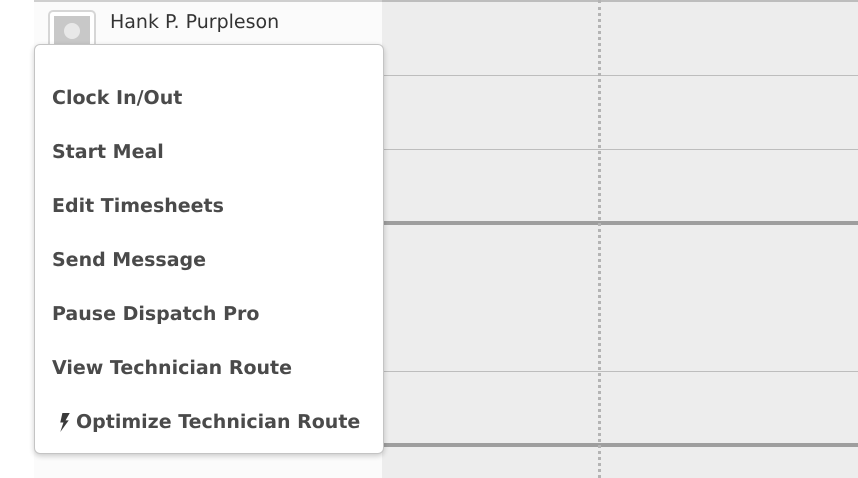 This screenshot has height=478, width=858. Describe the element at coordinates (195, 22) in the screenshot. I see `technician-name: Hank P. Purpleson` at that location.